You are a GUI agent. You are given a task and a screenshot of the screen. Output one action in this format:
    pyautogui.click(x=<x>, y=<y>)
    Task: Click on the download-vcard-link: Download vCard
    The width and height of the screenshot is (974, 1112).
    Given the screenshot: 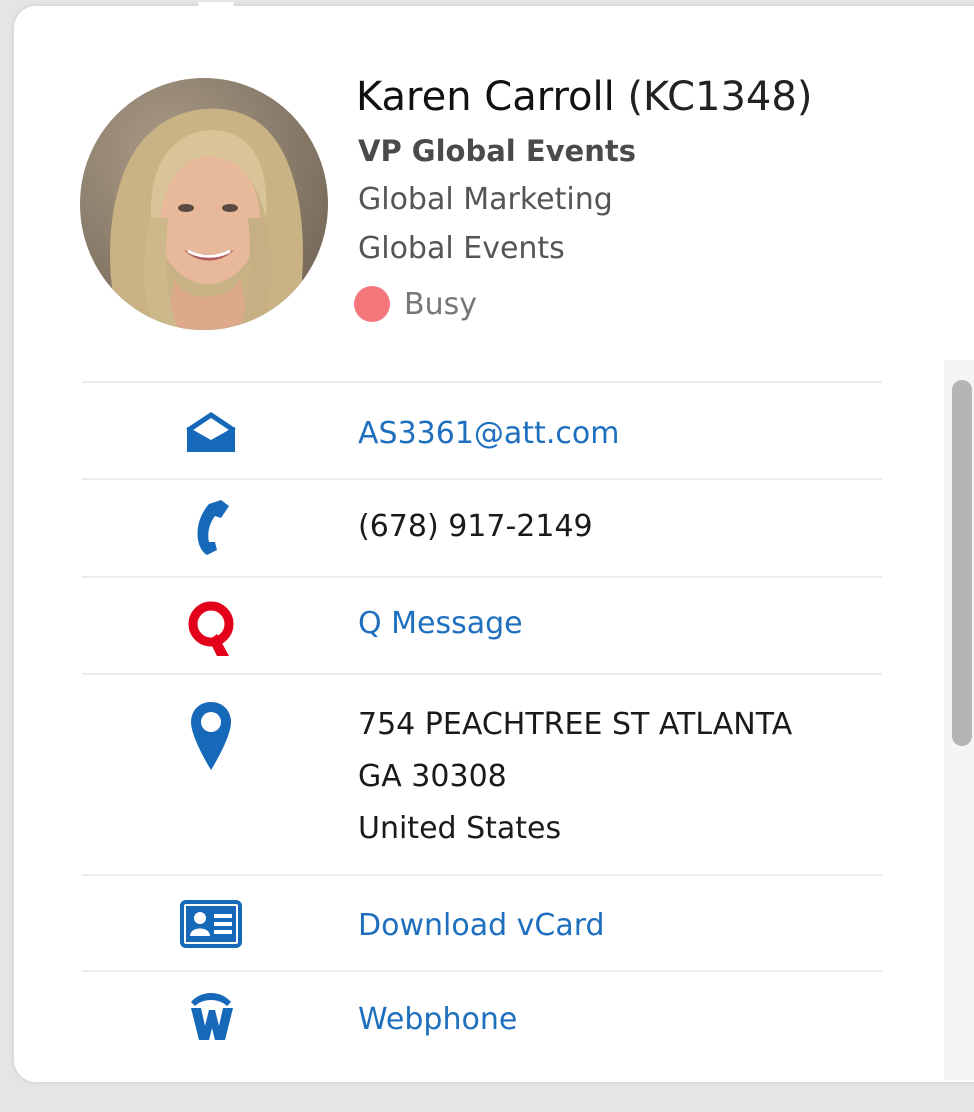 What is the action you would take?
    pyautogui.click(x=481, y=925)
    